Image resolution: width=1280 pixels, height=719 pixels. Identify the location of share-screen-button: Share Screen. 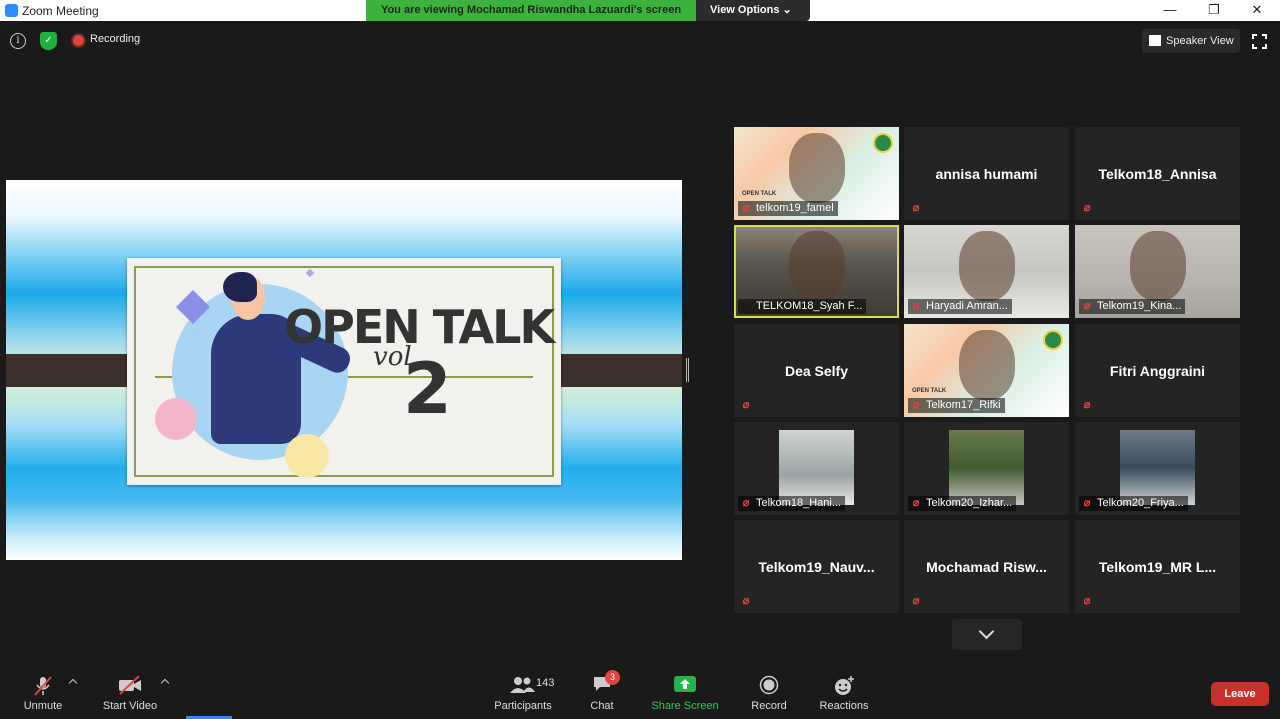
(685, 692).